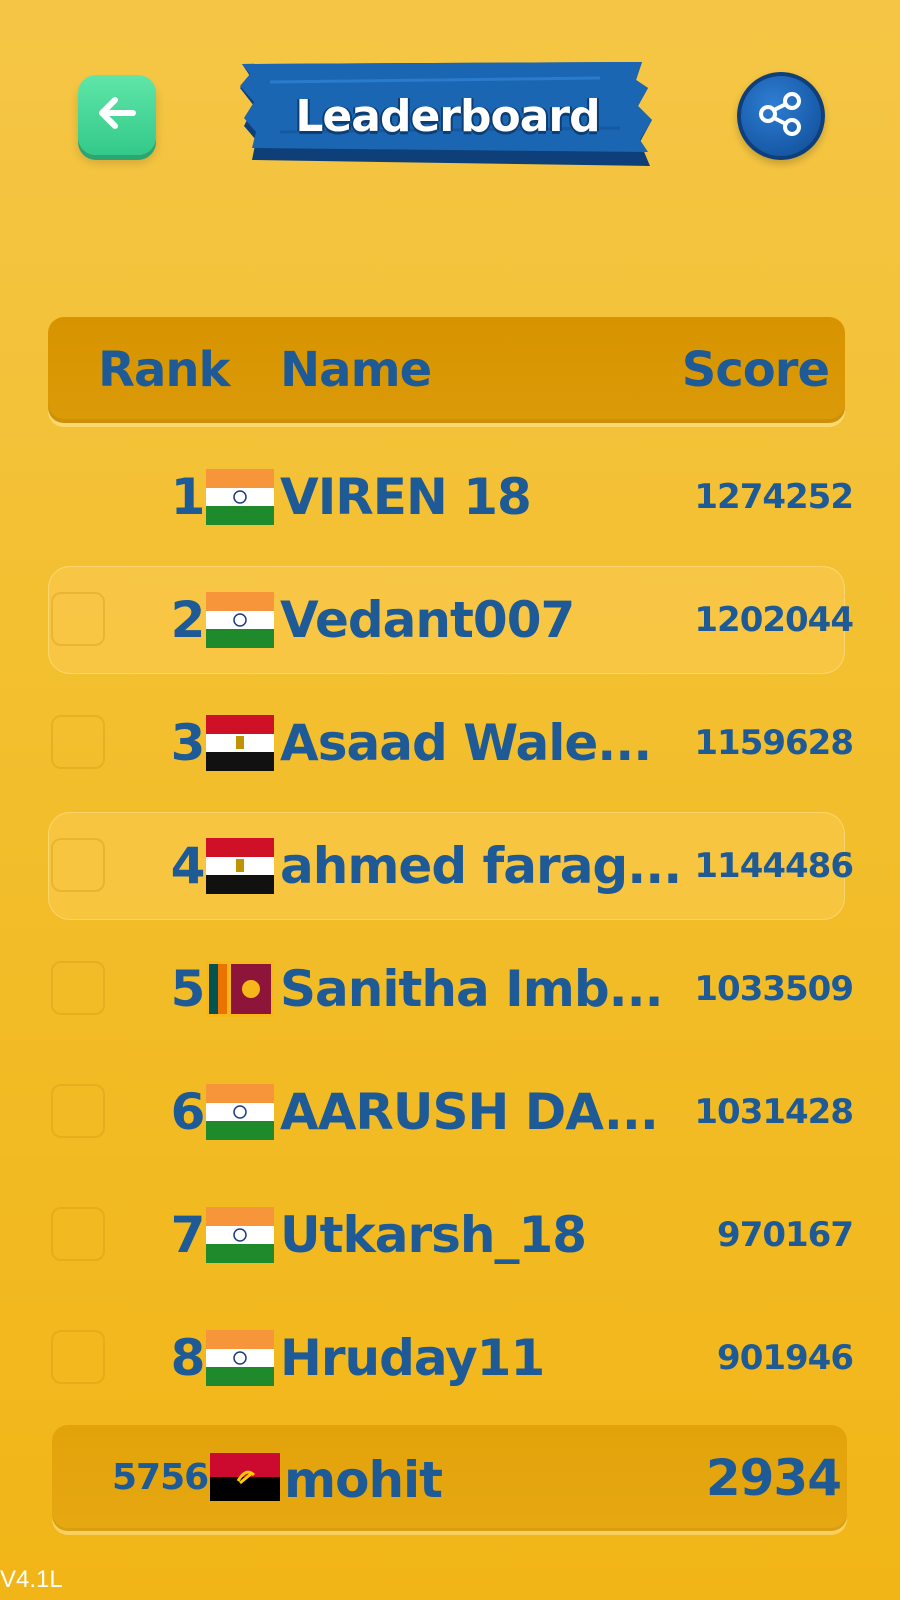 Image resolution: width=900 pixels, height=1600 pixels. What do you see at coordinates (406, 497) in the screenshot?
I see `row-player-name: VIREN 18` at bounding box center [406, 497].